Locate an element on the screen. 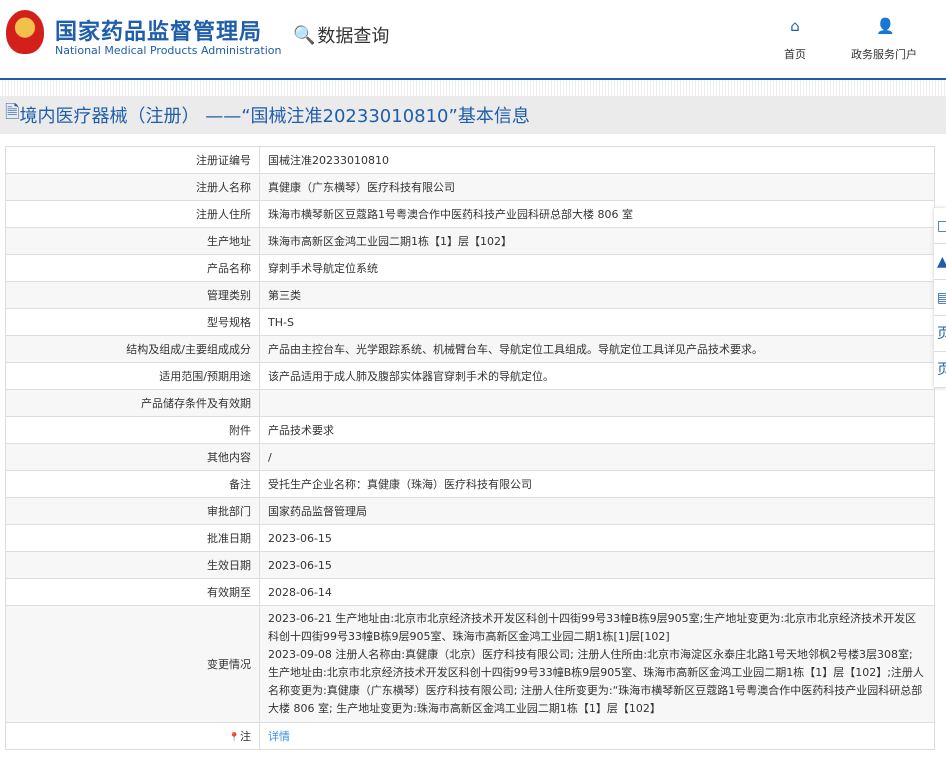  data-query-heading: 🔍 数据查询 is located at coordinates (341, 35).